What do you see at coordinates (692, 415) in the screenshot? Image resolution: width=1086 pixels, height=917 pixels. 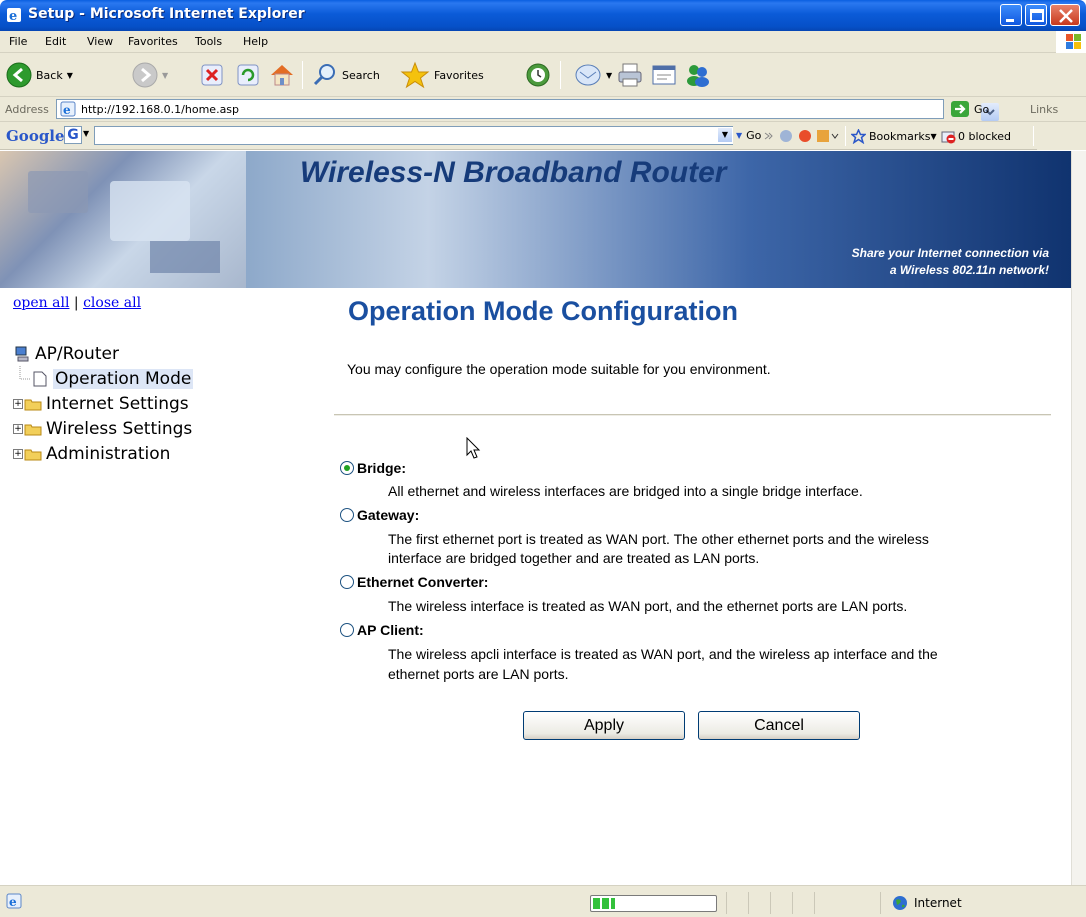 I see `divider` at bounding box center [692, 415].